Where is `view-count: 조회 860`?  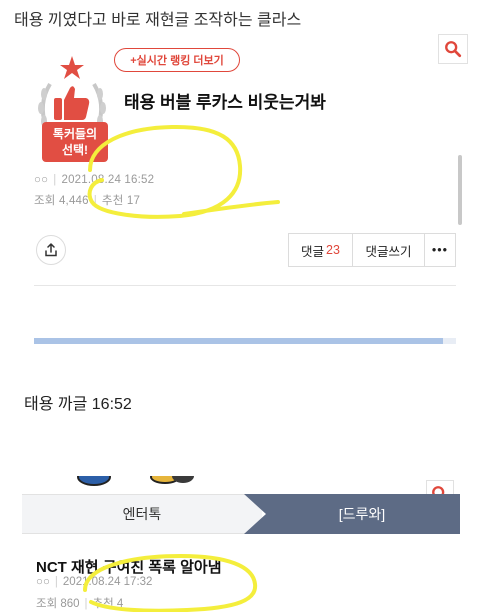
view-count: 조회 860 is located at coordinates (58, 604).